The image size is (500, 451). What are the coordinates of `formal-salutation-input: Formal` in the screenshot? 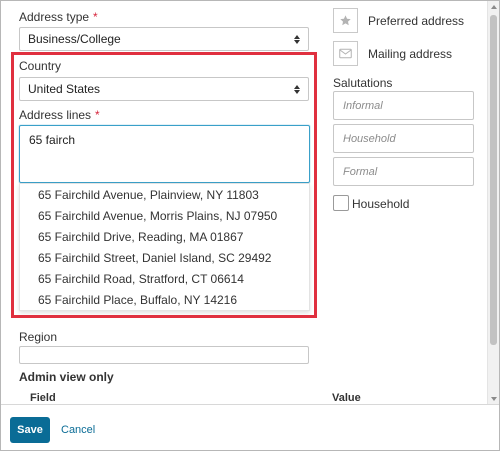 It's located at (403, 171).